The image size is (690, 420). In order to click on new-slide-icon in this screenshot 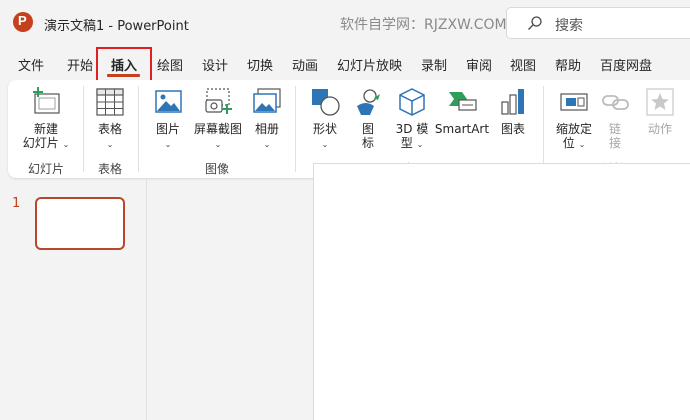, I will do `click(46, 100)`.